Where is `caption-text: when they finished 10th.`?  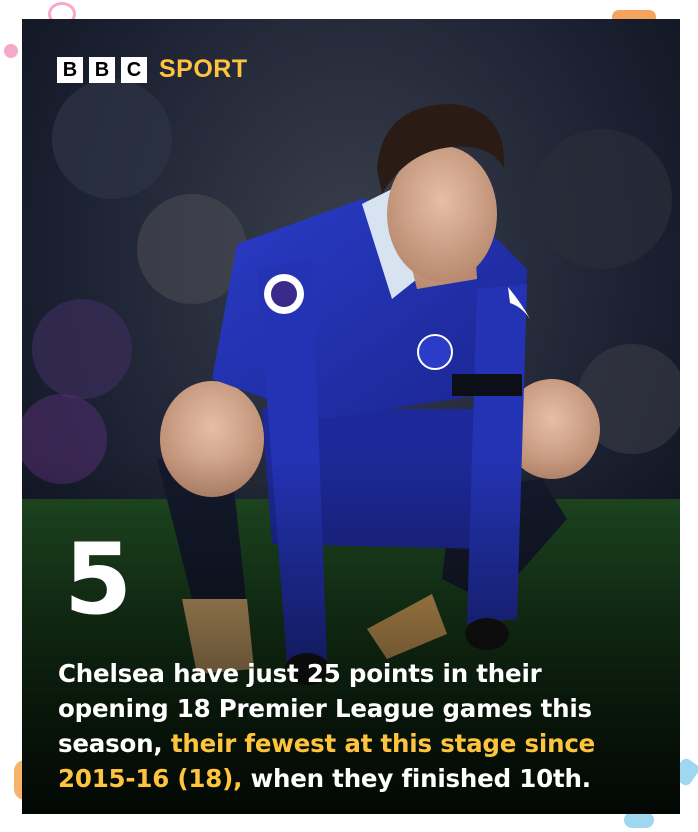 caption-text: when they finished 10th. is located at coordinates (416, 778).